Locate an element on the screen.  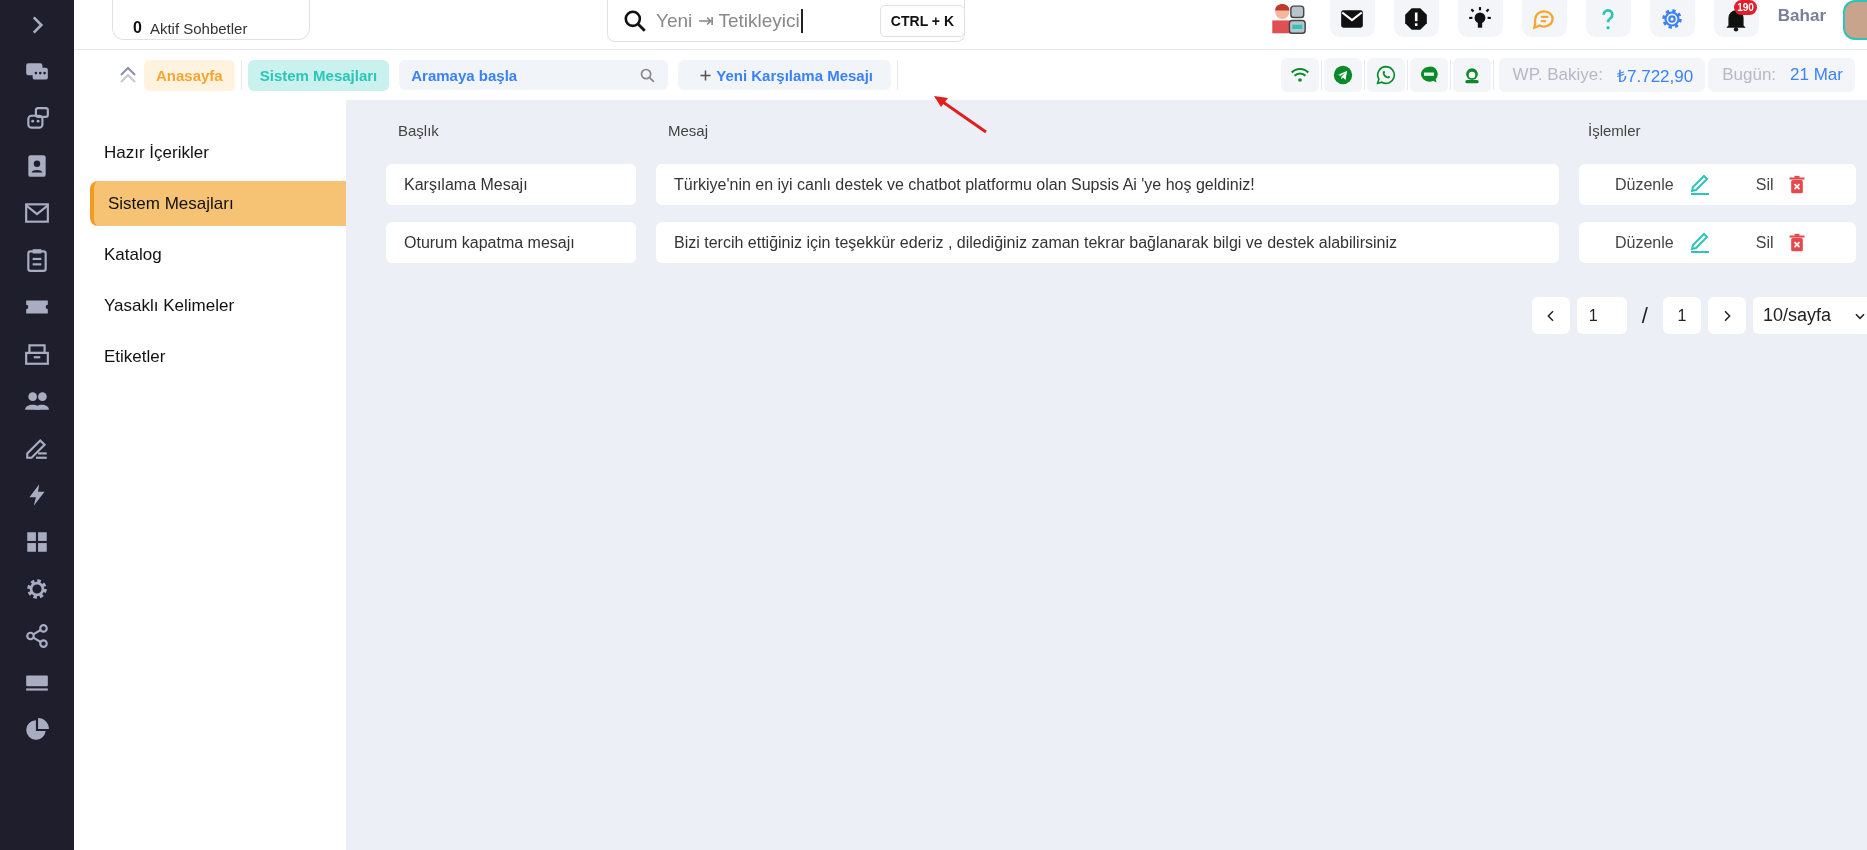
phone-bubble-icon is located at coordinates (1385, 75).